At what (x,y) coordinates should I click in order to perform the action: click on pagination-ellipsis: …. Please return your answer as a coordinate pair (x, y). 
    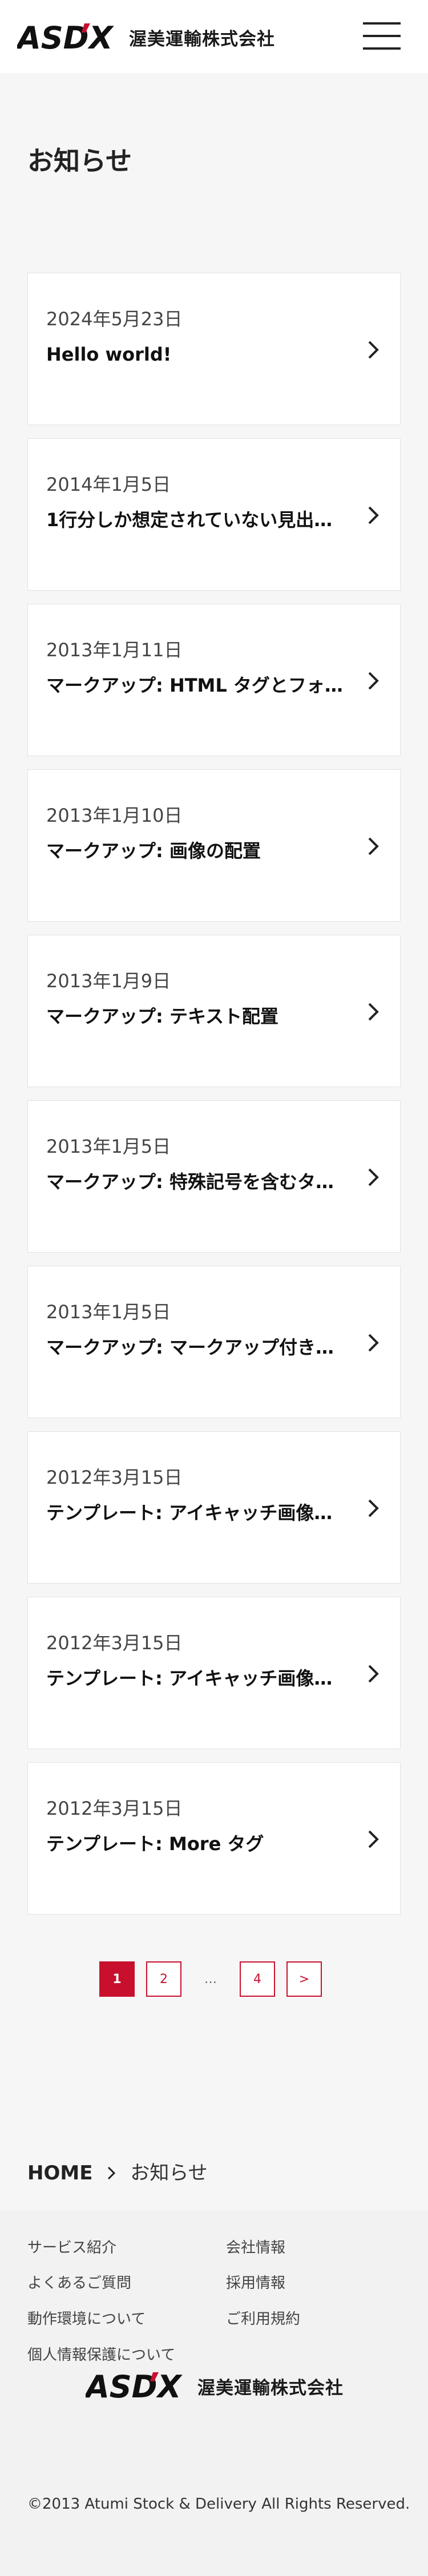
    Looking at the image, I should click on (210, 1979).